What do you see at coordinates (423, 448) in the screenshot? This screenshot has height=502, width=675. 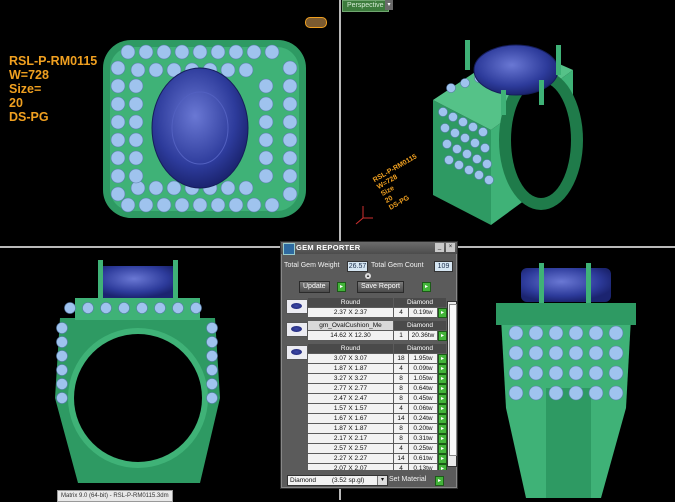 I see `gem-weight-cell: 0.25tw` at bounding box center [423, 448].